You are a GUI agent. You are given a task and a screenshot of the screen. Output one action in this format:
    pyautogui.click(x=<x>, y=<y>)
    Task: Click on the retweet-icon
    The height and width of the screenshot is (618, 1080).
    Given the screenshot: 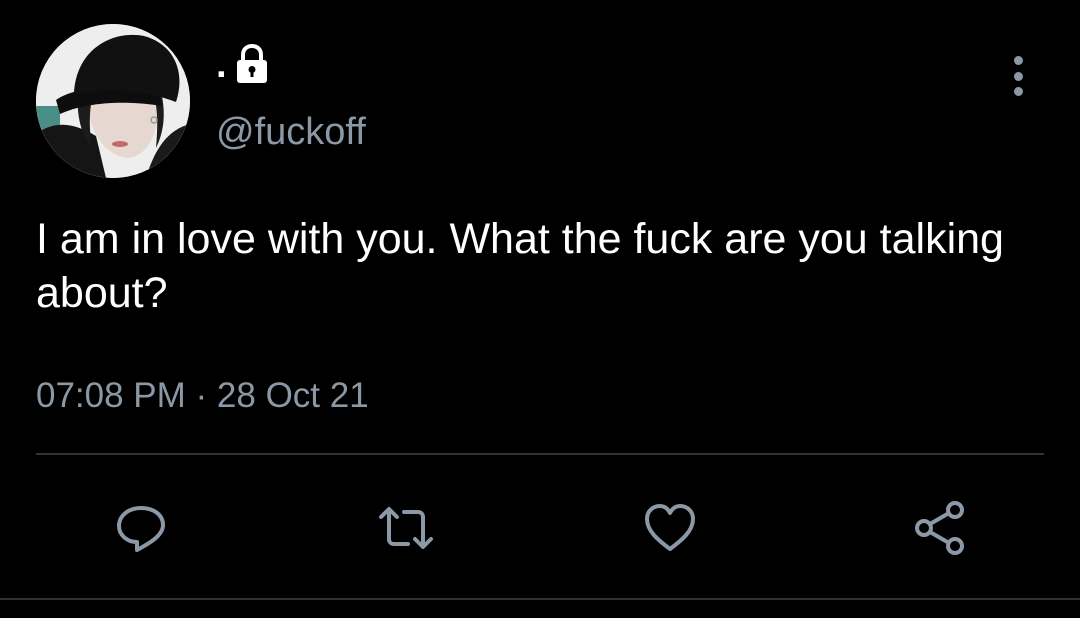 What is the action you would take?
    pyautogui.click(x=406, y=528)
    